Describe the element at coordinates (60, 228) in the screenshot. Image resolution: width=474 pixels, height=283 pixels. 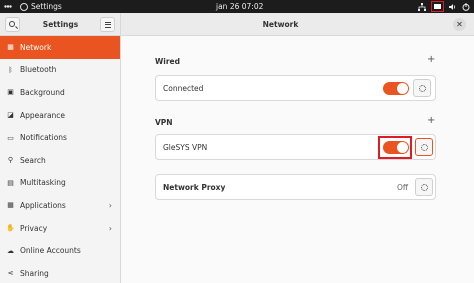
I see `sidebar-item-privacy: ✋ Privacy ›` at that location.